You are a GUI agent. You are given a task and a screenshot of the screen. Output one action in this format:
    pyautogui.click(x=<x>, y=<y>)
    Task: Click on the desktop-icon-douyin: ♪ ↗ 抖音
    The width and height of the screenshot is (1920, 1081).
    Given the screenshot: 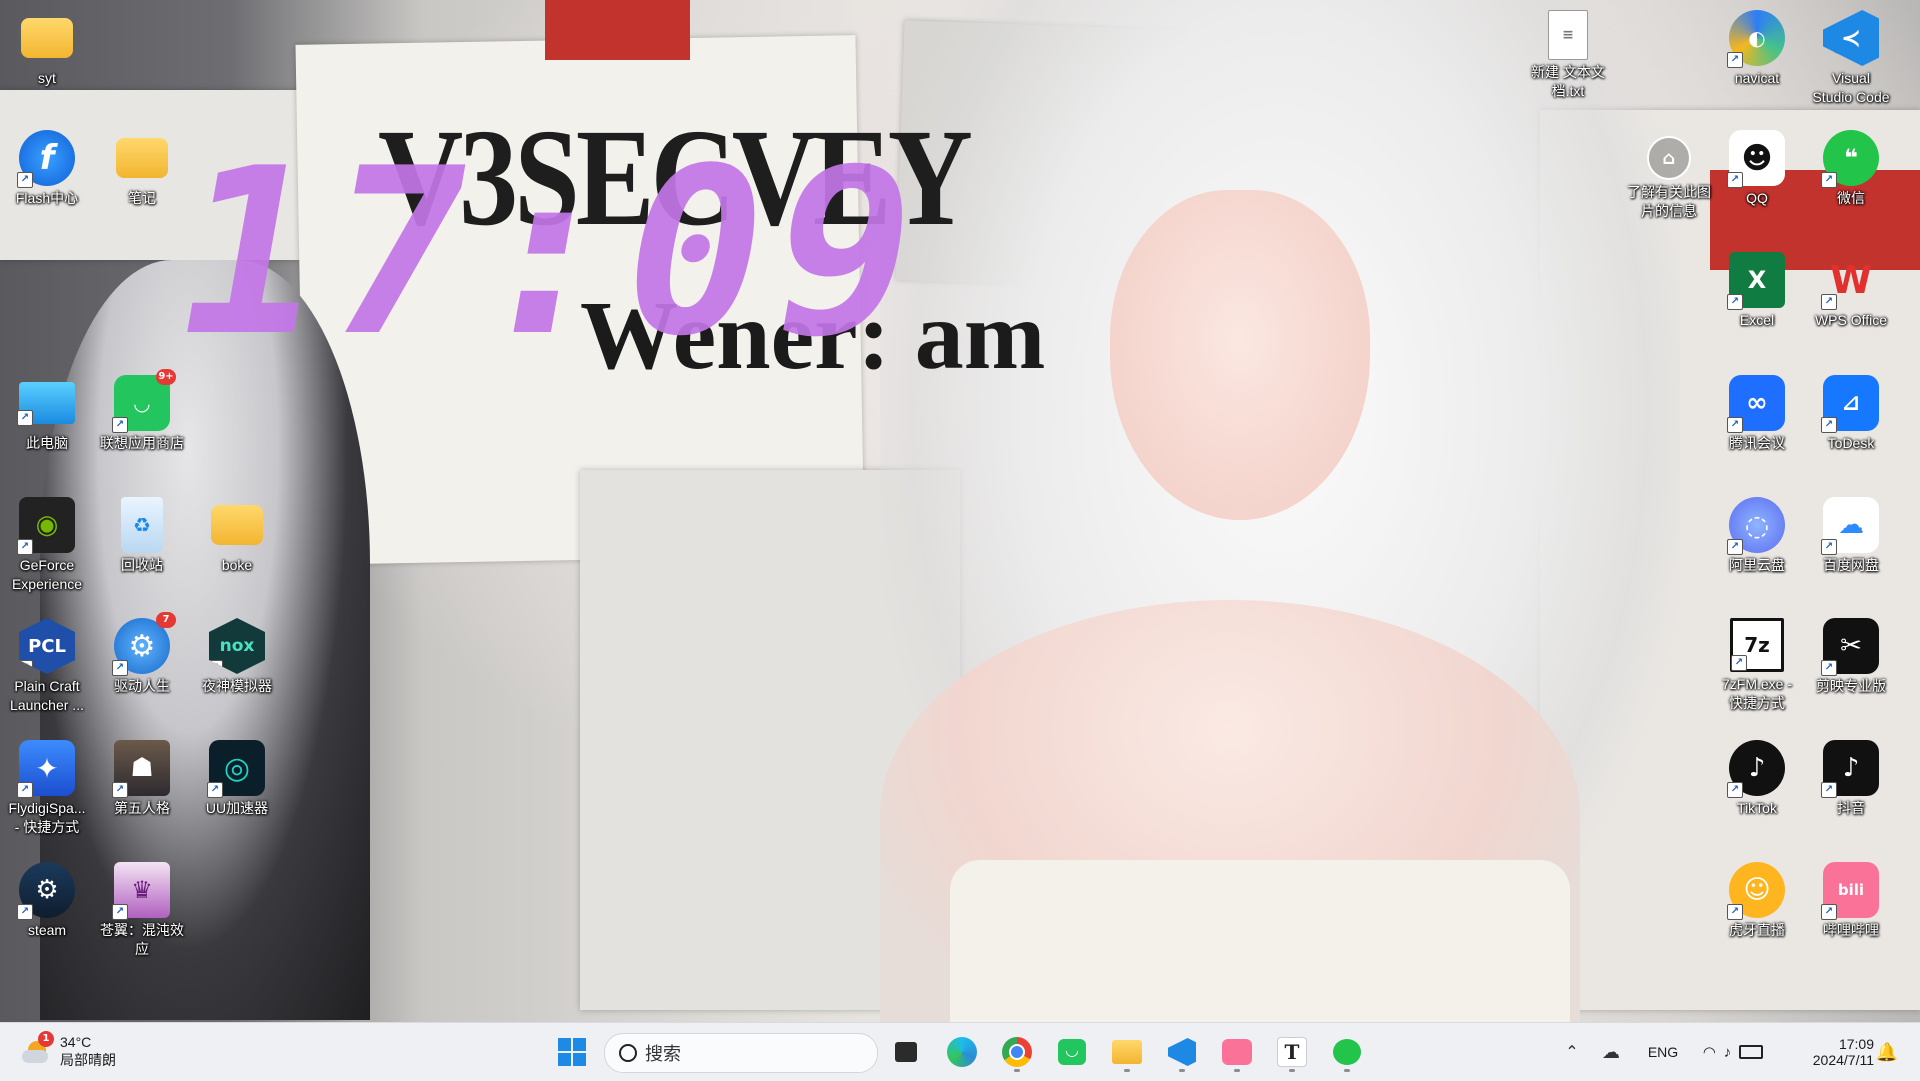 What is the action you would take?
    pyautogui.click(x=1851, y=779)
    